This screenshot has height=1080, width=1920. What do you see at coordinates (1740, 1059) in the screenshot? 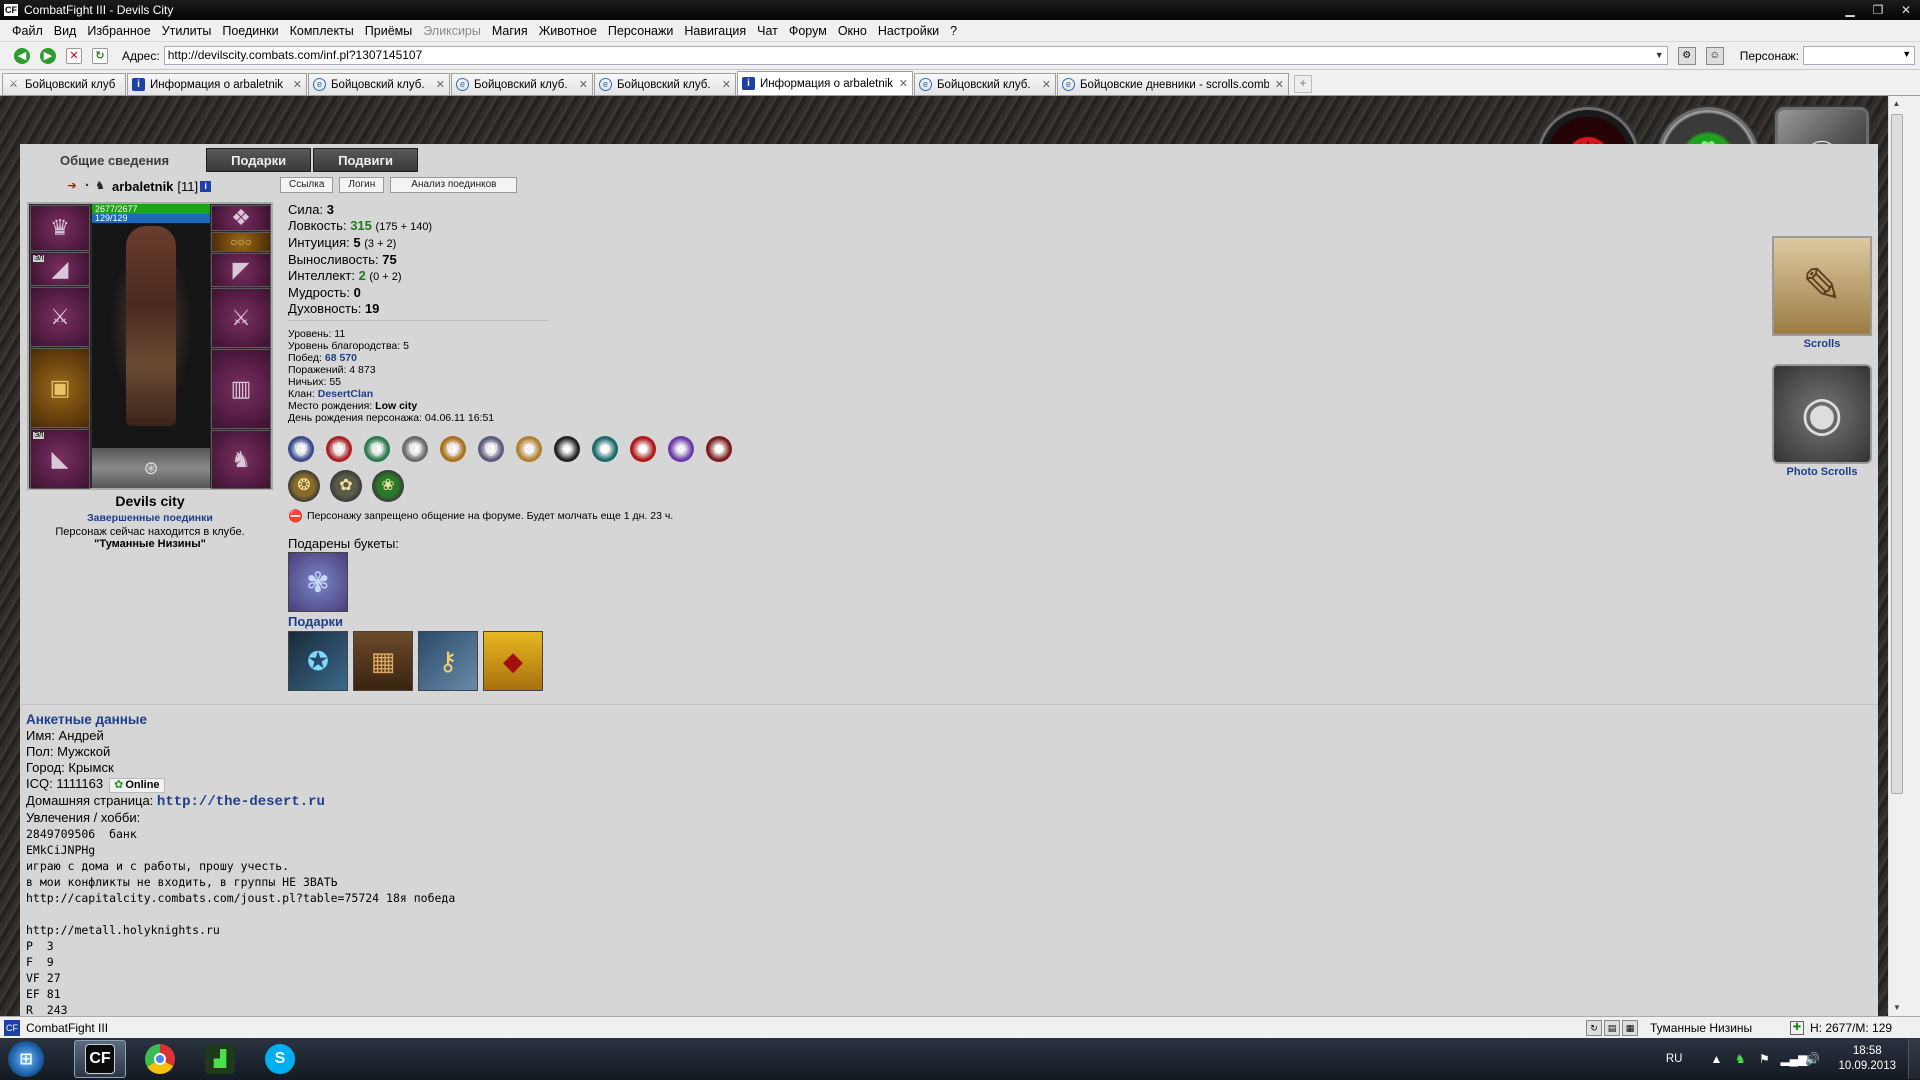
I see `tray-app-icon: ♞` at bounding box center [1740, 1059].